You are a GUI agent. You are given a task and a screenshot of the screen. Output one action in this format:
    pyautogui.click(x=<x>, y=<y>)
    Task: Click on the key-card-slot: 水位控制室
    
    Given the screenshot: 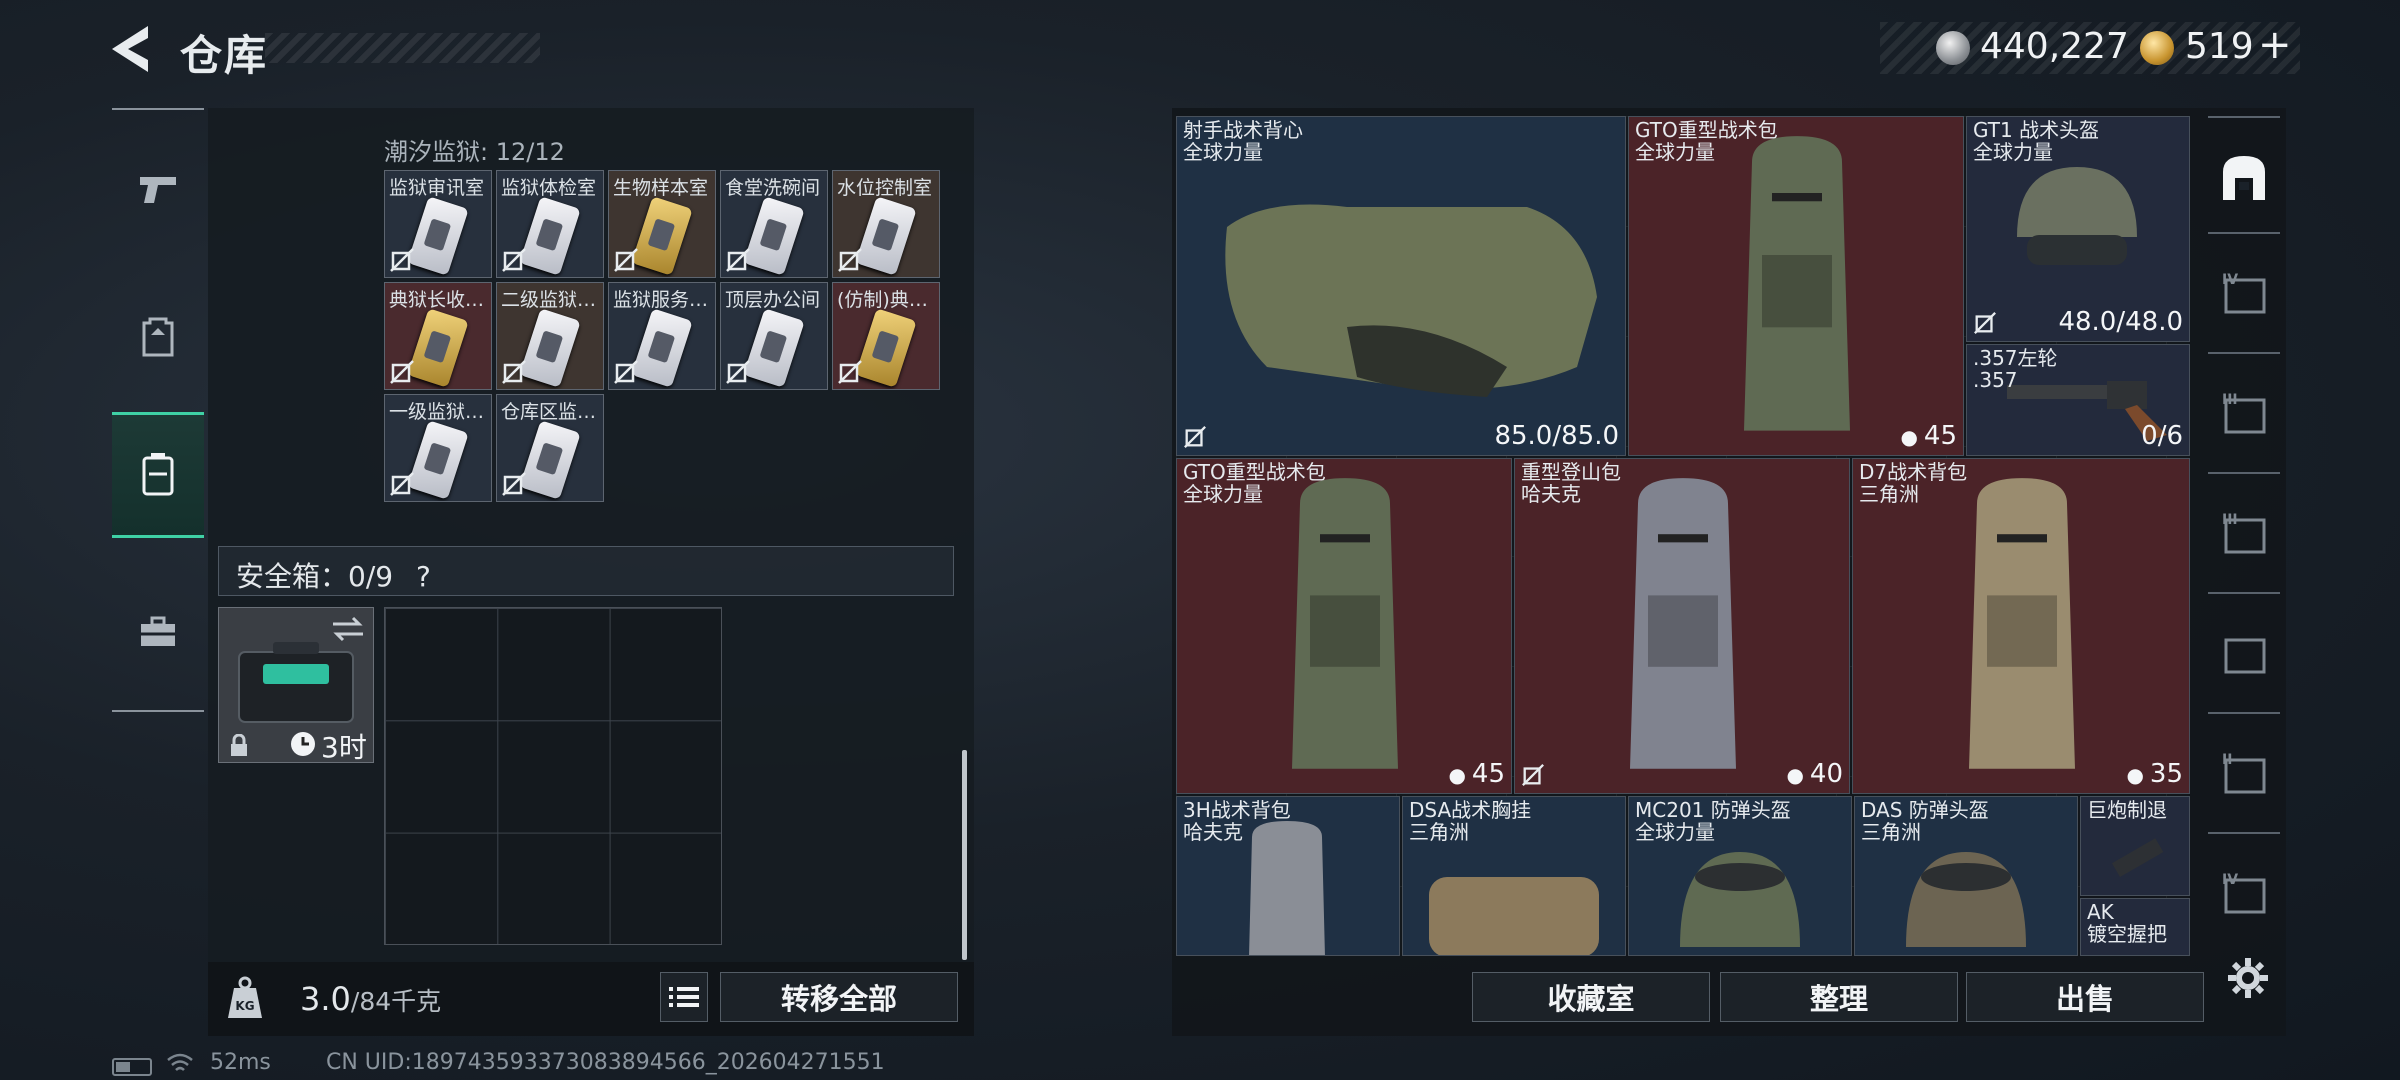 What is the action you would take?
    pyautogui.click(x=886, y=224)
    